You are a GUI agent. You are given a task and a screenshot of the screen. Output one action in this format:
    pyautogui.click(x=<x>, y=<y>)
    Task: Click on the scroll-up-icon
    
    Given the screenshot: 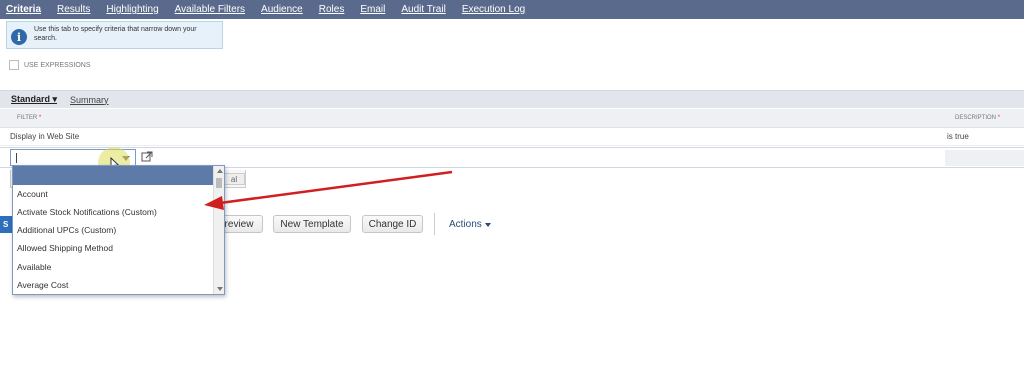 What is the action you would take?
    pyautogui.click(x=220, y=171)
    